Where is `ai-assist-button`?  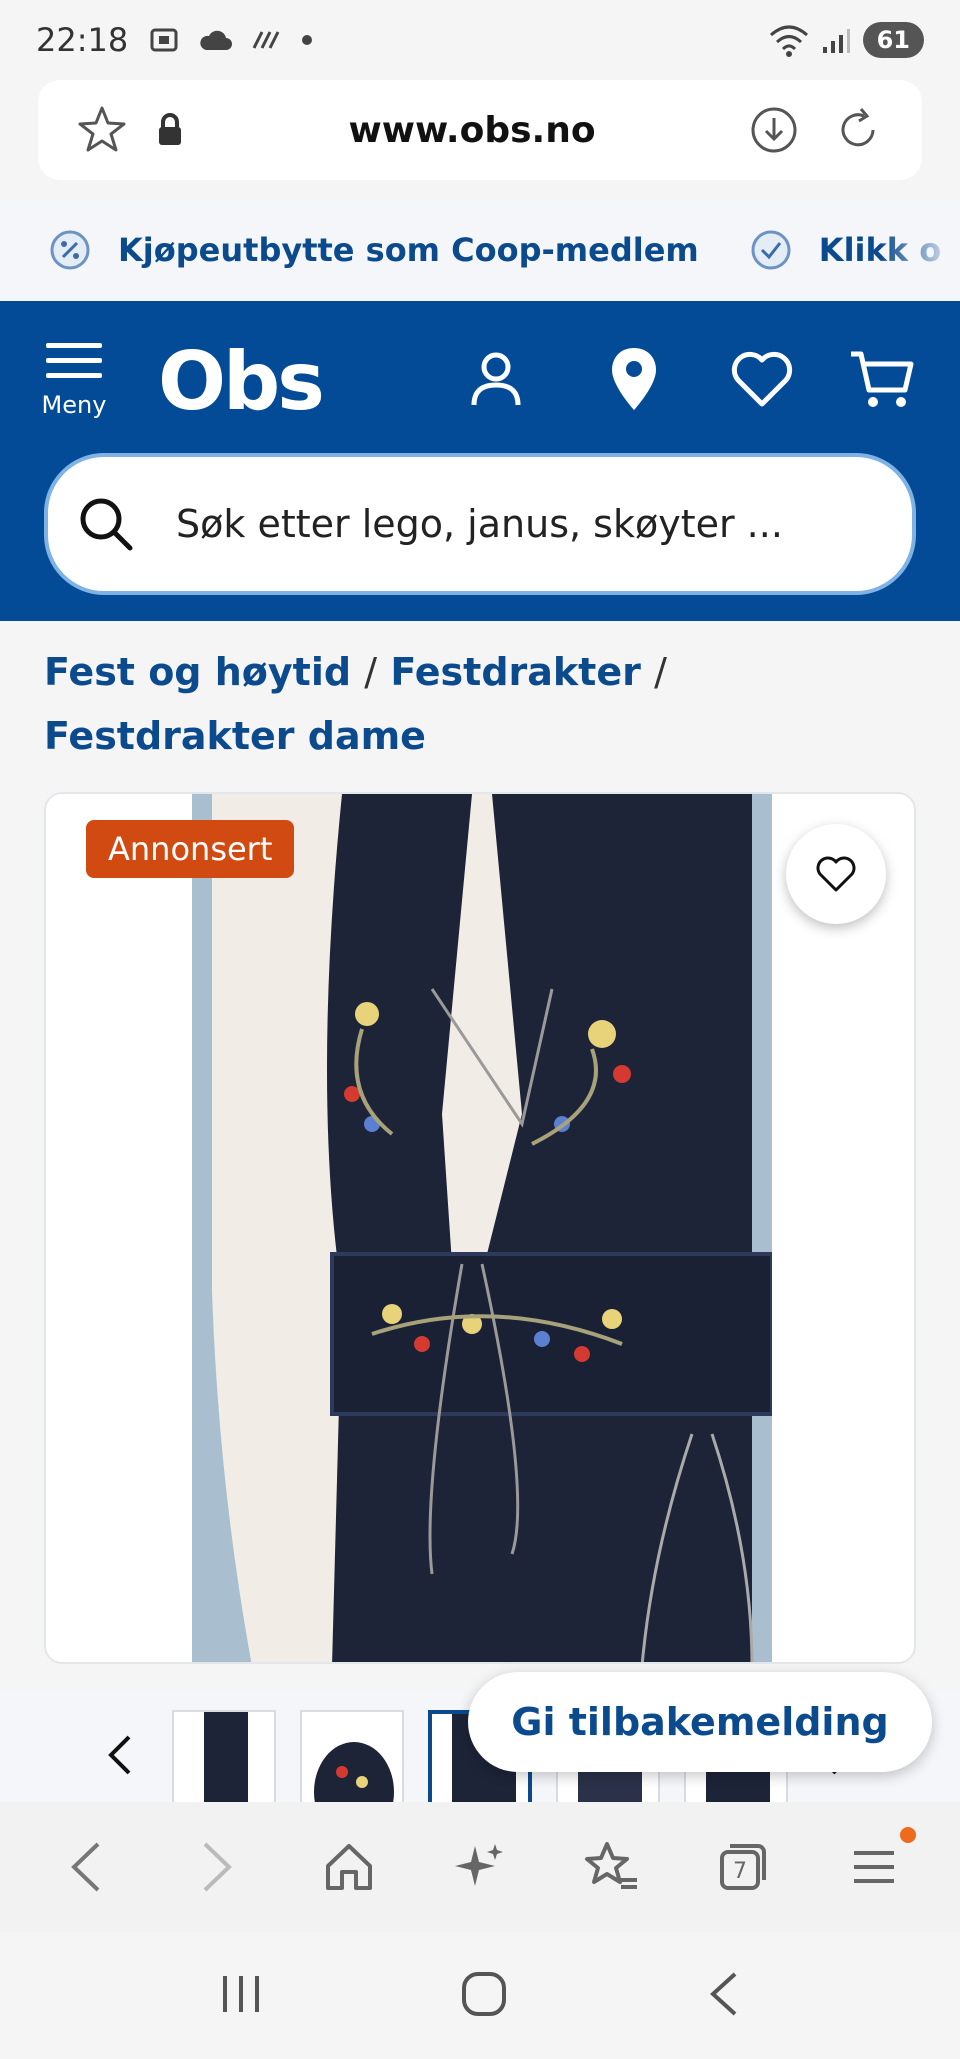
ai-assist-button is located at coordinates (480, 1867).